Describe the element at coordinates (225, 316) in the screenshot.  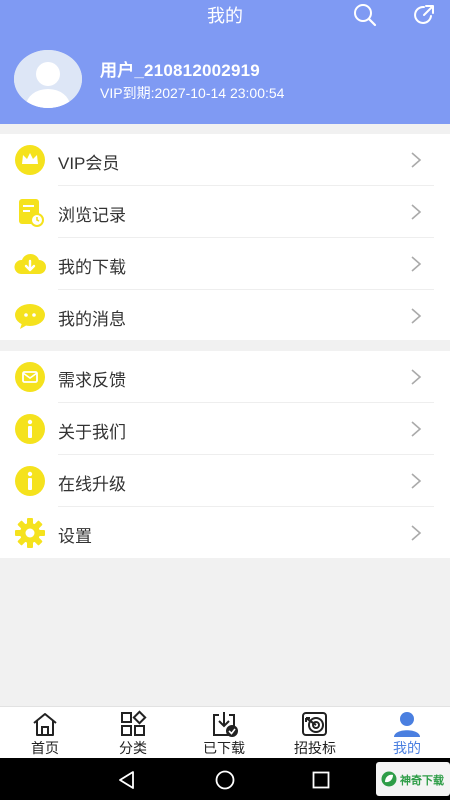
I see `menu-item-messages: 我的消息` at that location.